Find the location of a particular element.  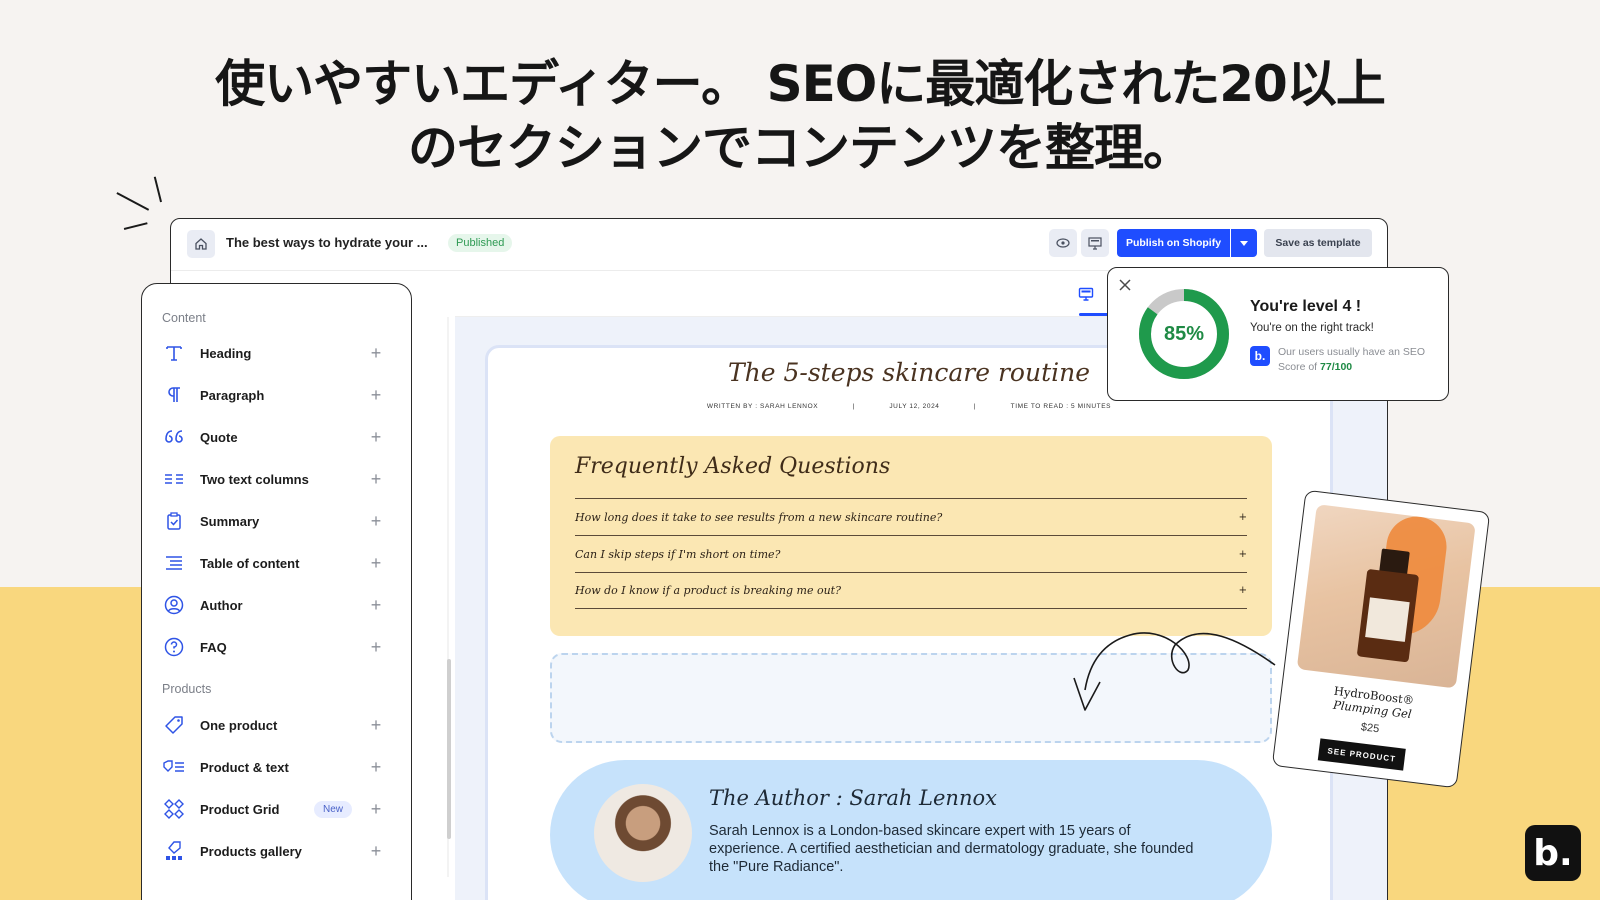

seo-subtitle: You're on the right track! is located at coordinates (1312, 328).